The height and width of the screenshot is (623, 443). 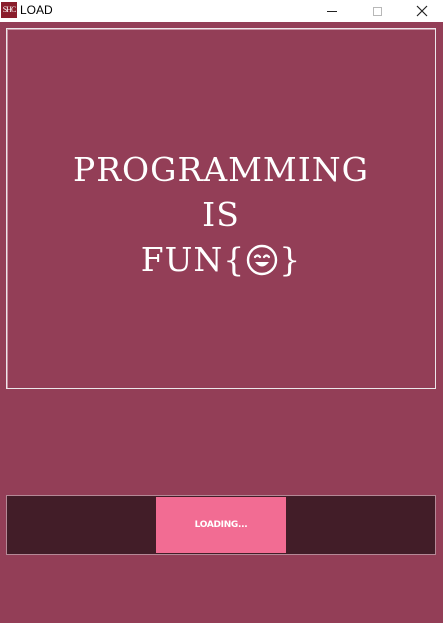 I want to click on banner-line-1: PROGRAMMING, so click(x=221, y=169).